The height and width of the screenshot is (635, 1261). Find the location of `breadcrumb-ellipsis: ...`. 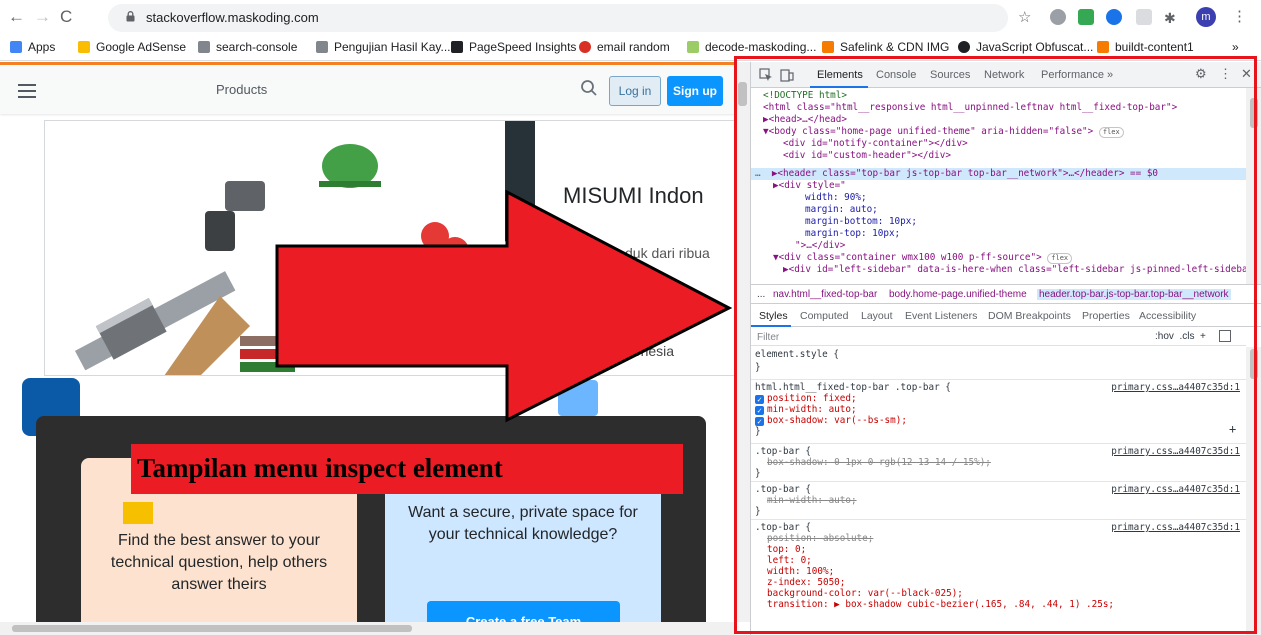

breadcrumb-ellipsis: ... is located at coordinates (761, 294).